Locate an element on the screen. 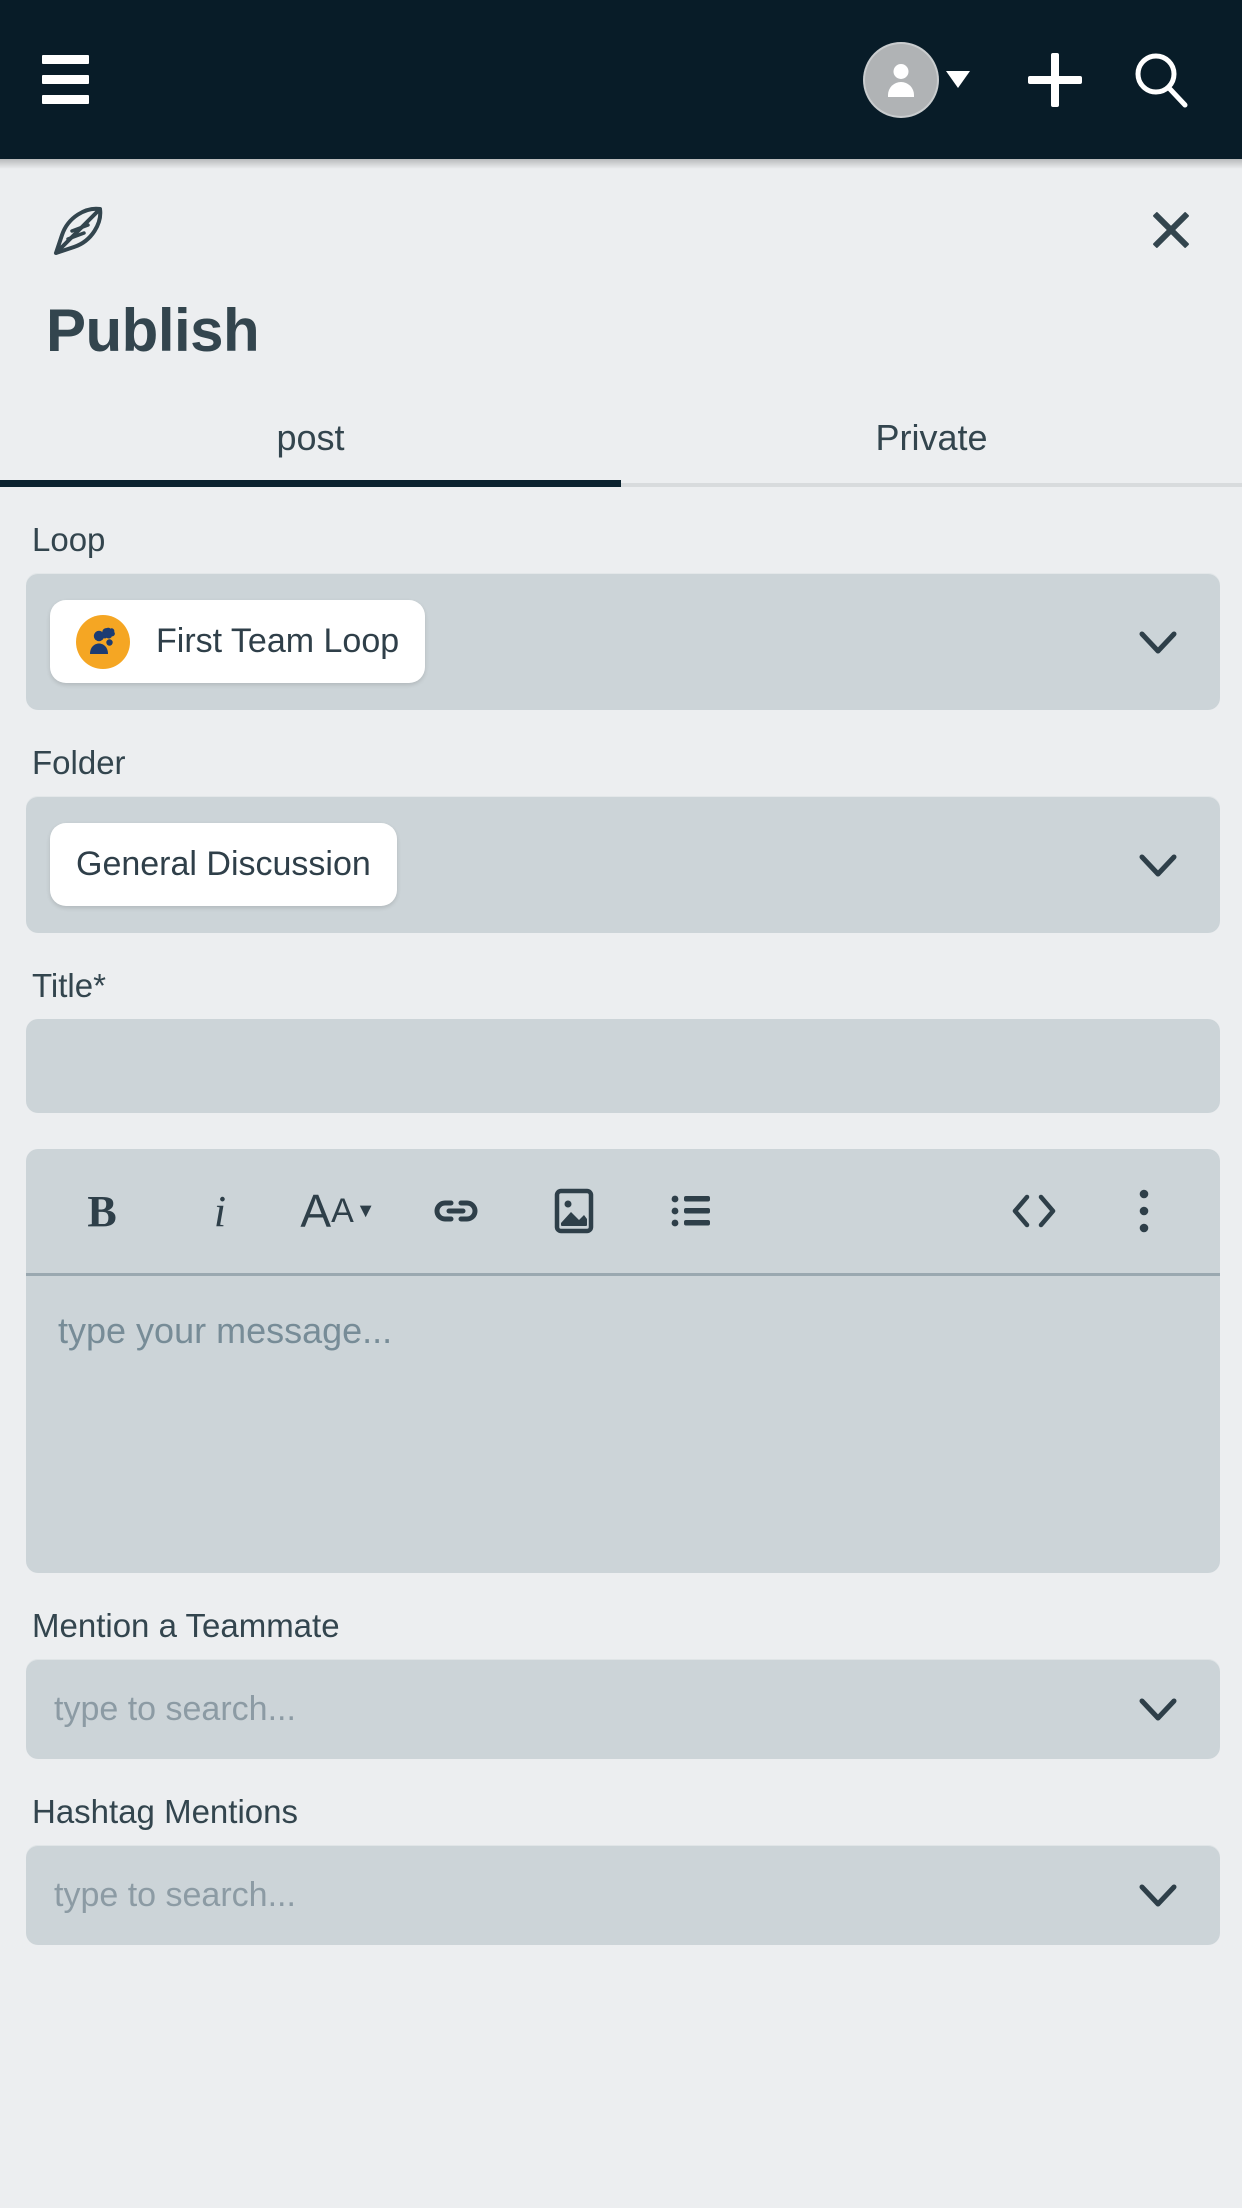 The width and height of the screenshot is (1242, 2208). page-title: Publish is located at coordinates (153, 330).